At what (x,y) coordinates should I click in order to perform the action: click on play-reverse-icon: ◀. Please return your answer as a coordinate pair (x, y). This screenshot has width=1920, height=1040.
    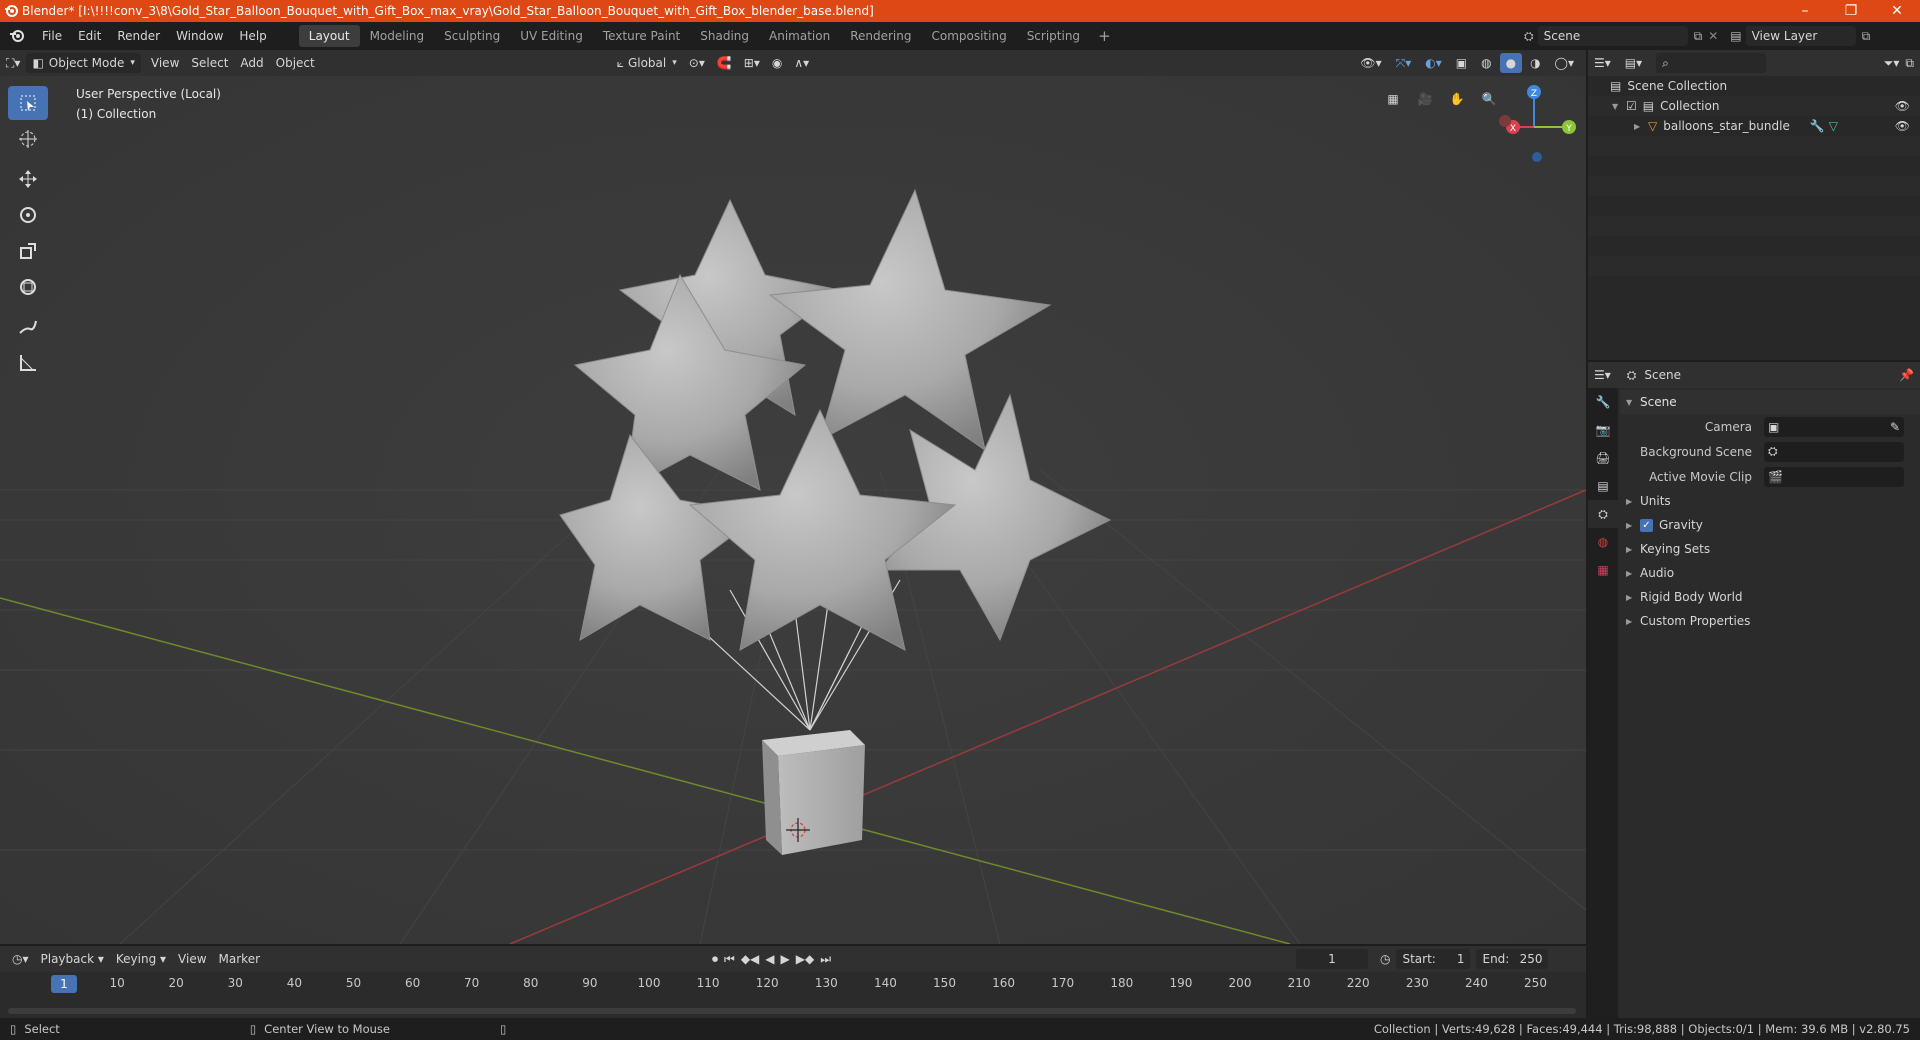
    Looking at the image, I should click on (769, 959).